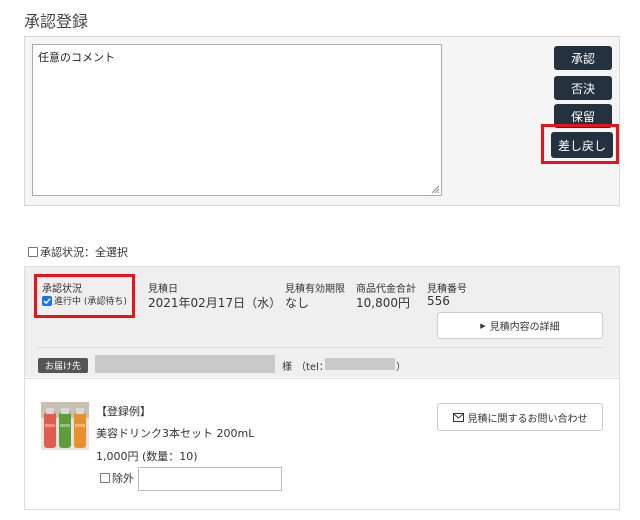  What do you see at coordinates (123, 478) in the screenshot?
I see `exclude-label: 除外` at bounding box center [123, 478].